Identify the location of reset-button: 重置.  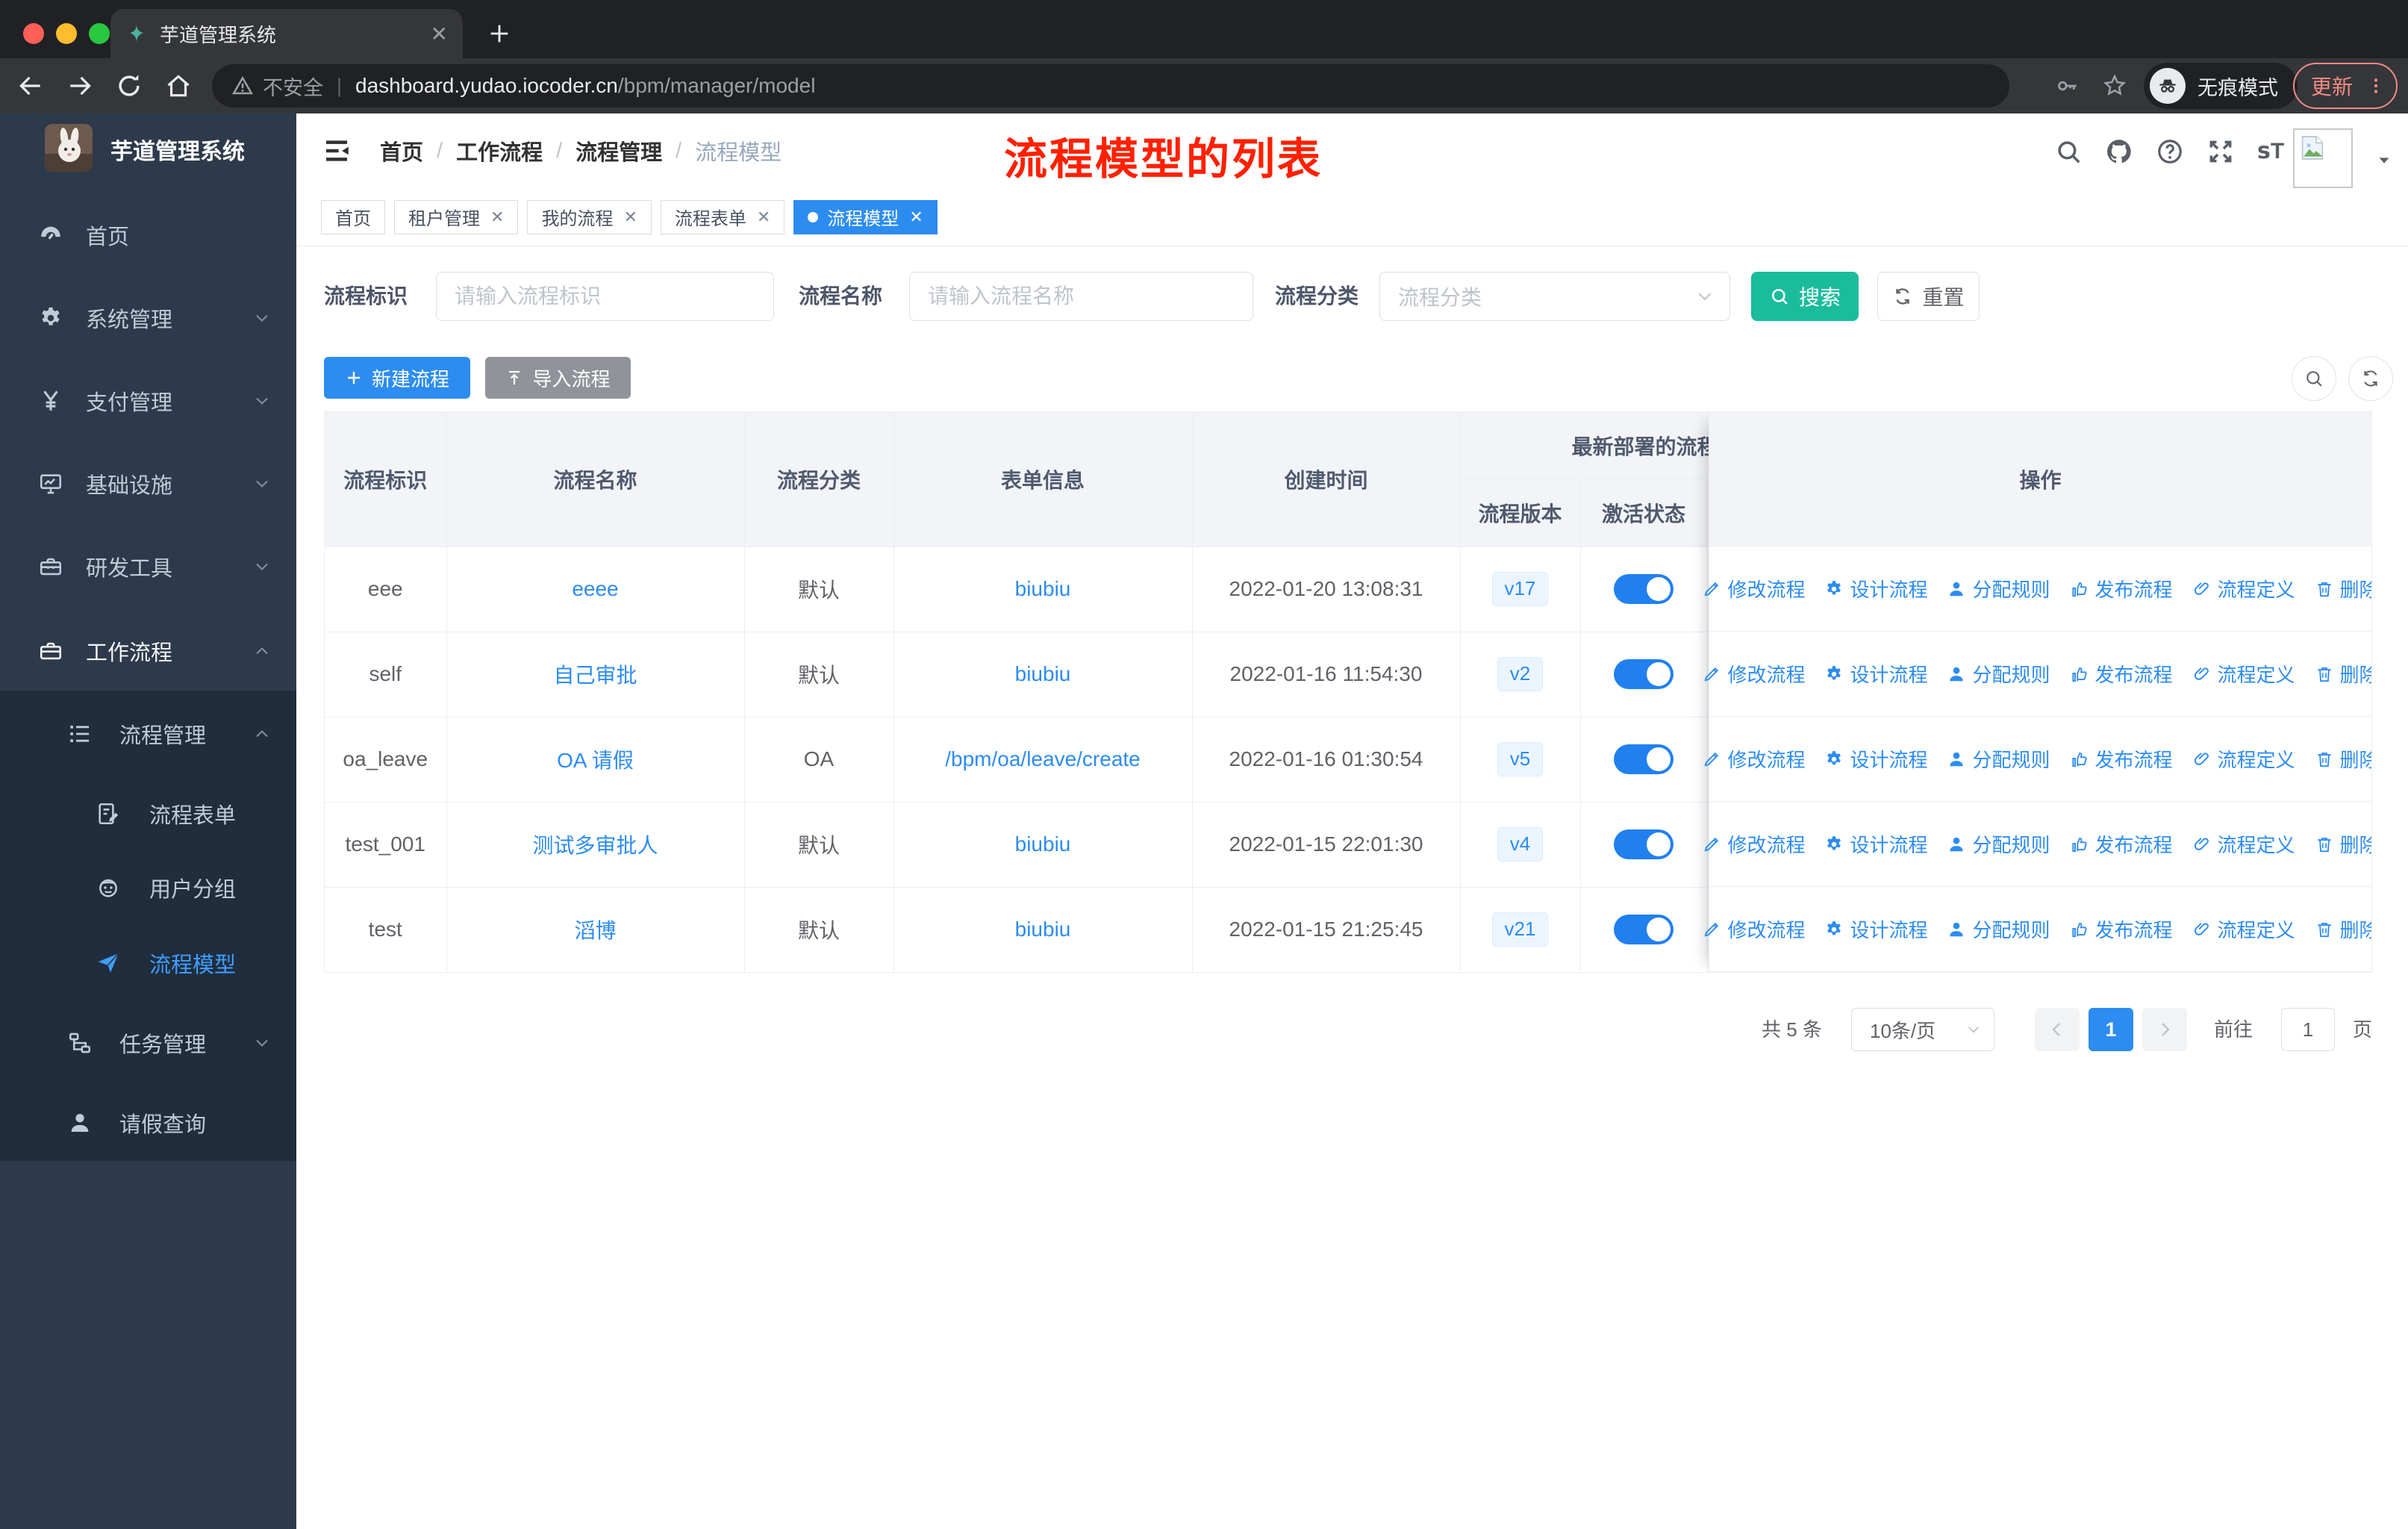
(1928, 297).